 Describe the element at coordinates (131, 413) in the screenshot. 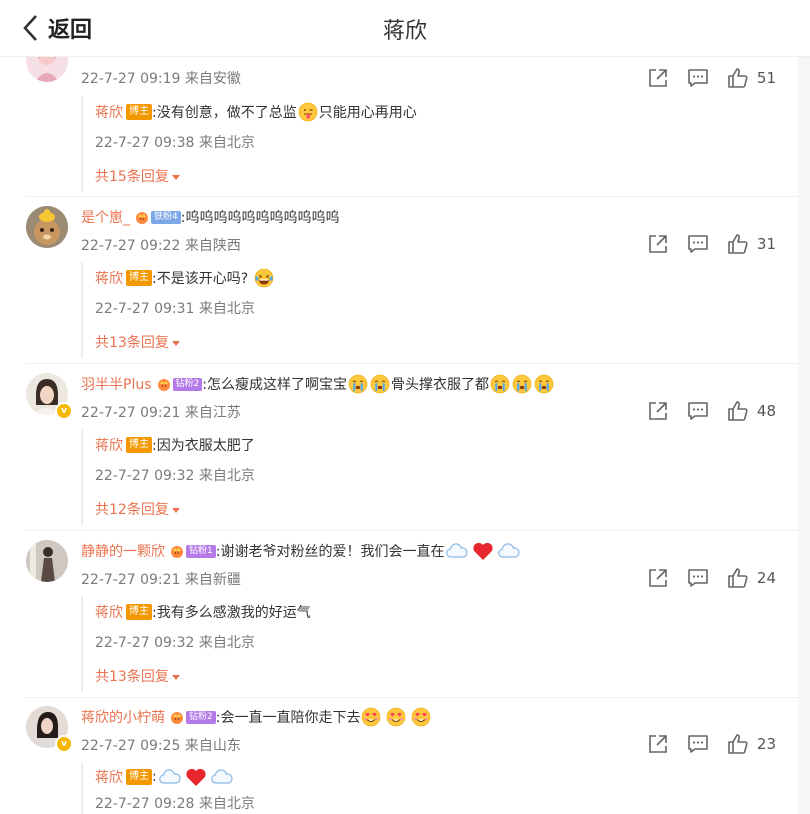

I see `comment-date: 22-7-27 09:21` at that location.